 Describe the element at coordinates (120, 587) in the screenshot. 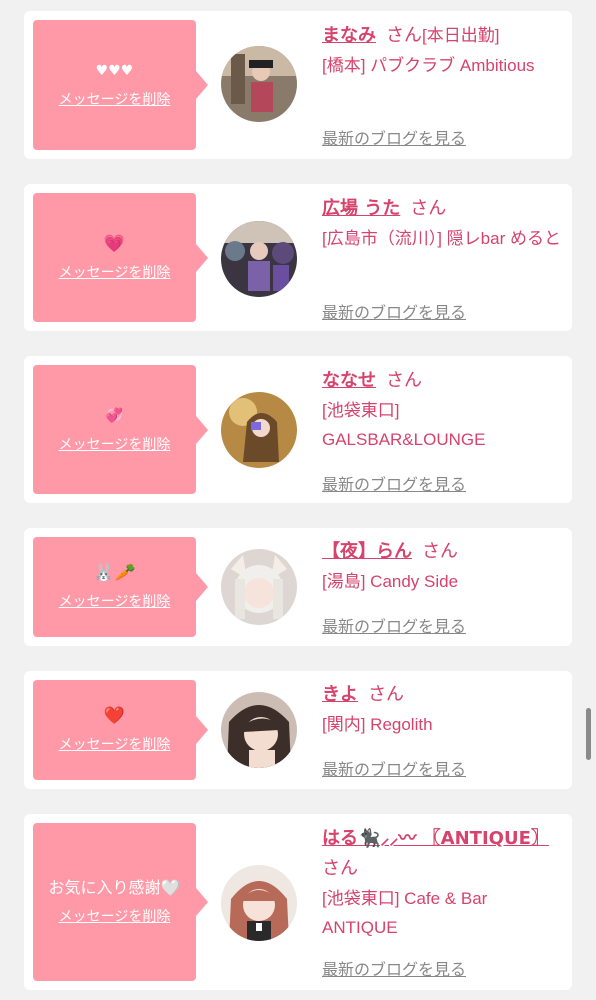

I see `message-bubble: 🐰🥕 メッセージを削除` at that location.